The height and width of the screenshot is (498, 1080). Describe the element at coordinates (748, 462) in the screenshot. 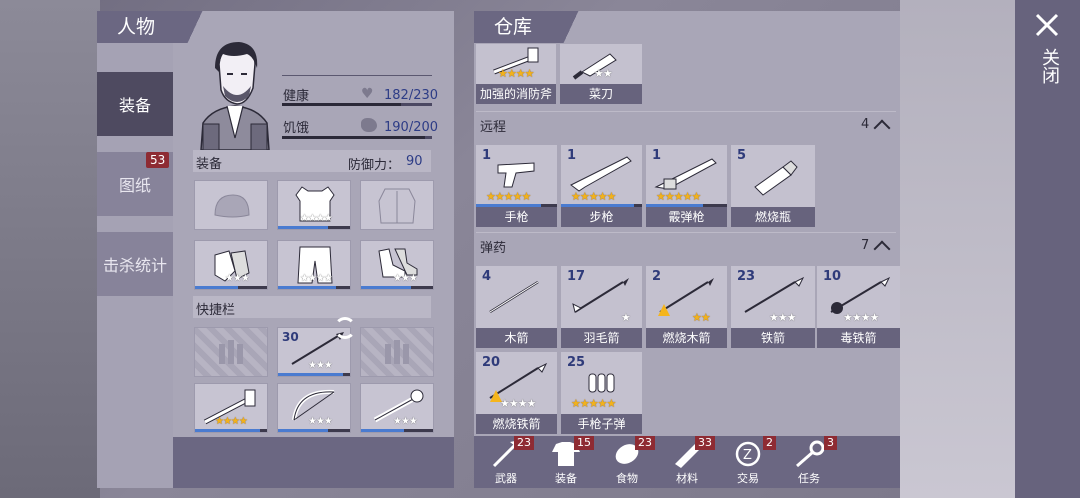

I see `category-trade: Z 2 交易` at that location.